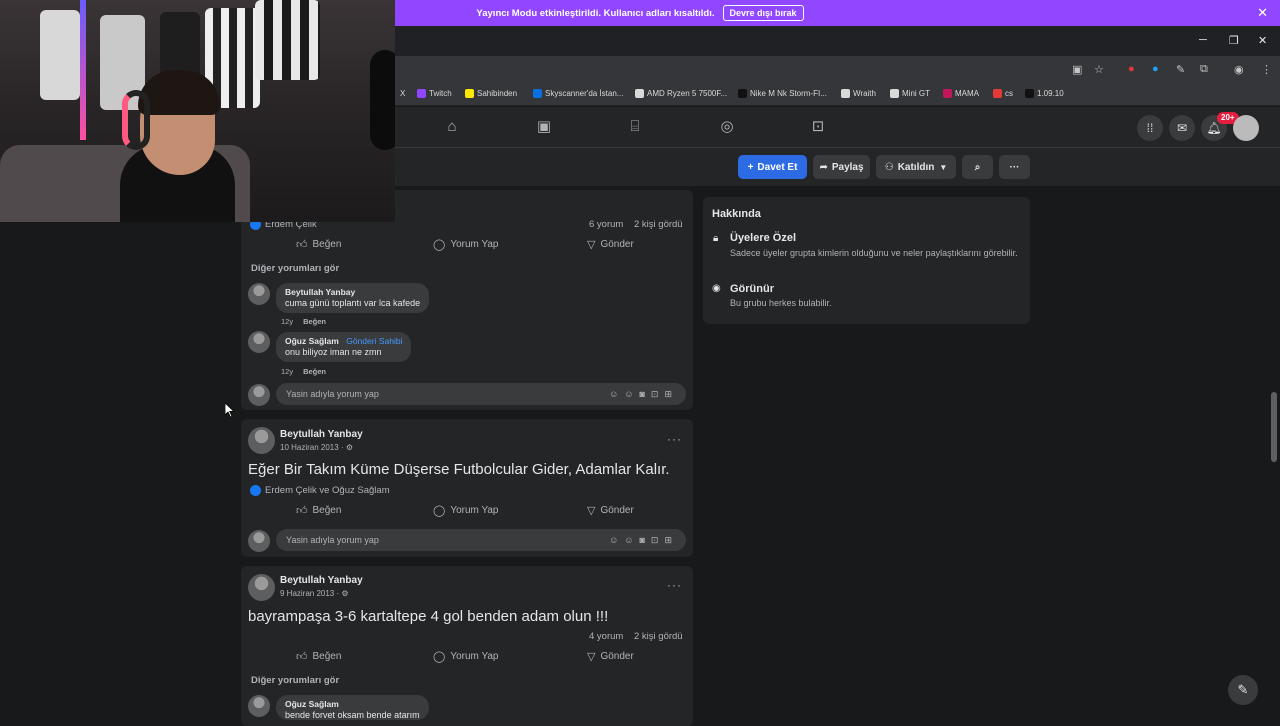  Describe the element at coordinates (474, 656) in the screenshot. I see `post3-comment-label: Yorum Yap` at that location.